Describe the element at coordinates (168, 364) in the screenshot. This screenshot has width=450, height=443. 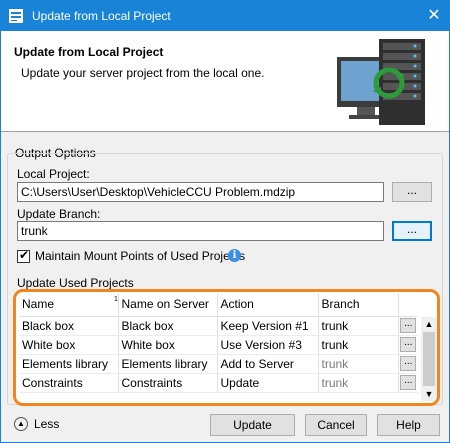
I see `cell-name-on-server: Elements library` at that location.